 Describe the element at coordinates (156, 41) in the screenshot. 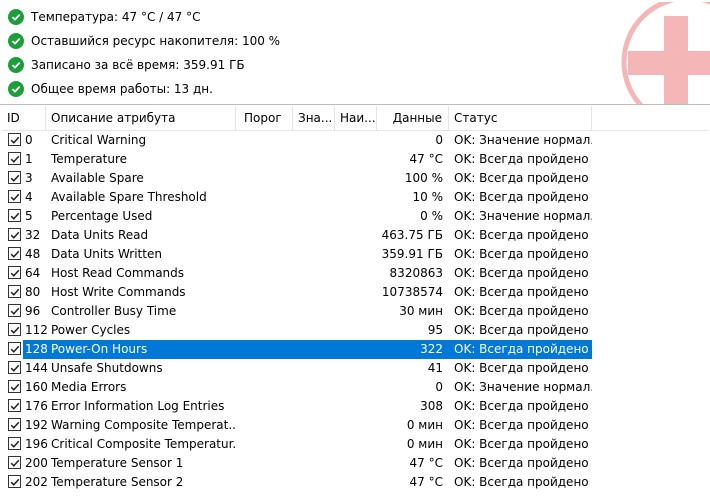

I see `summary-remaining-text: Оставшийся ресурс накопителя: 100 %` at that location.